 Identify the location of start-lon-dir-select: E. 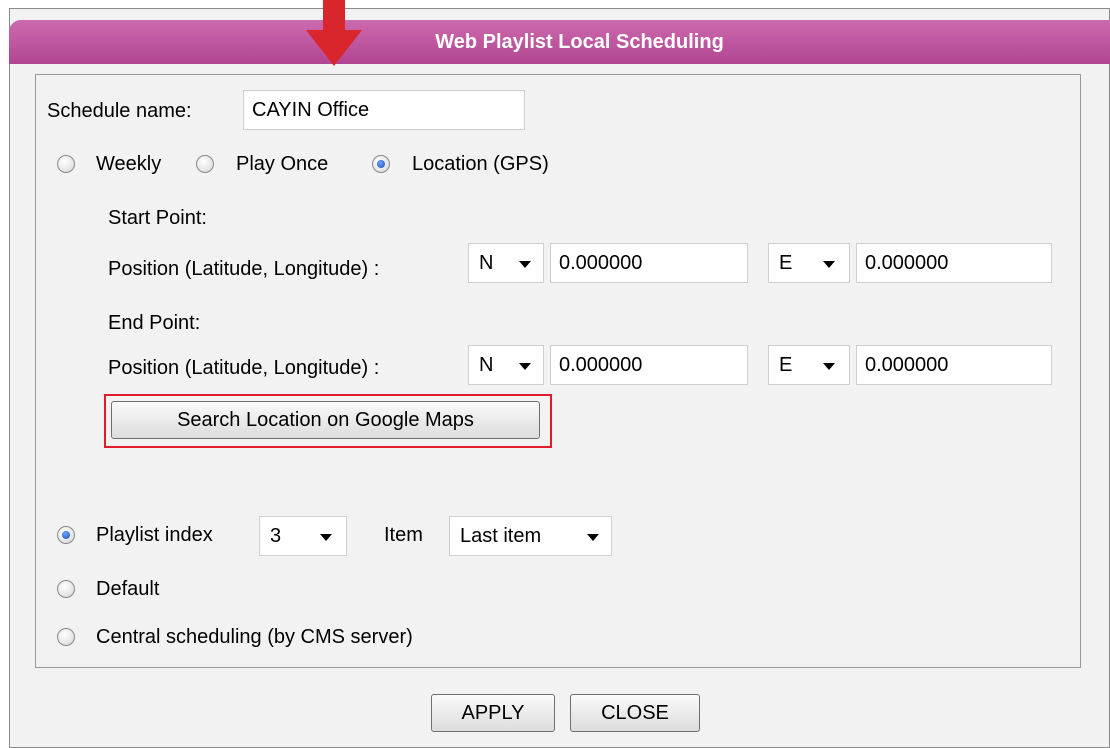
(809, 263).